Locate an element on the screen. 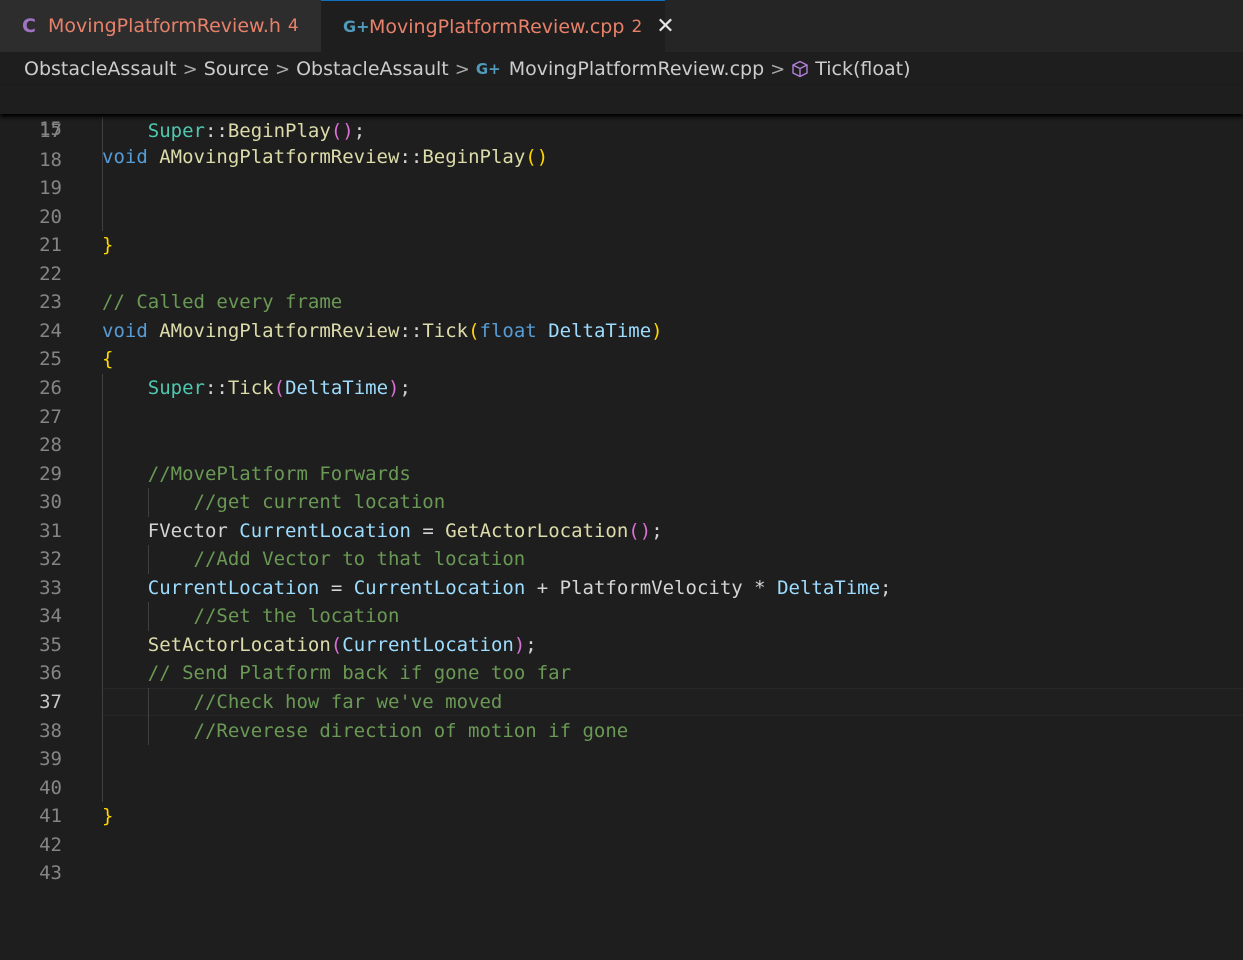 This screenshot has width=1243, height=960. code-line: 37 //Check how far we've moved is located at coordinates (621, 702).